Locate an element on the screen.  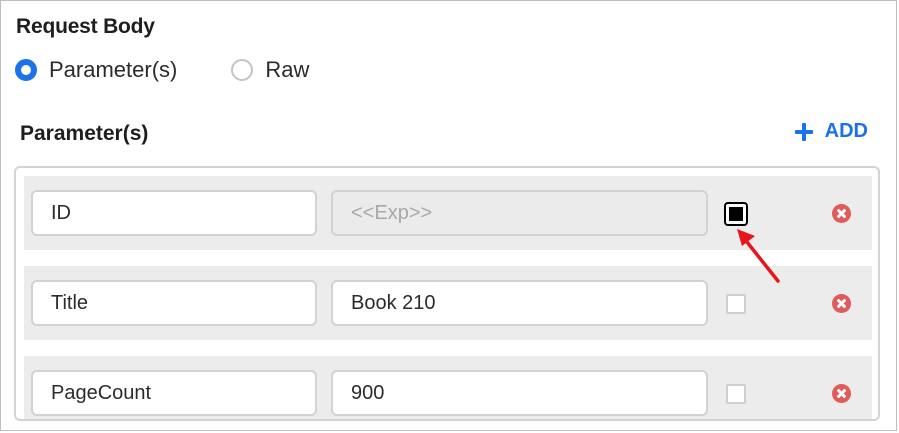
parameter-row is located at coordinates (448, 387).